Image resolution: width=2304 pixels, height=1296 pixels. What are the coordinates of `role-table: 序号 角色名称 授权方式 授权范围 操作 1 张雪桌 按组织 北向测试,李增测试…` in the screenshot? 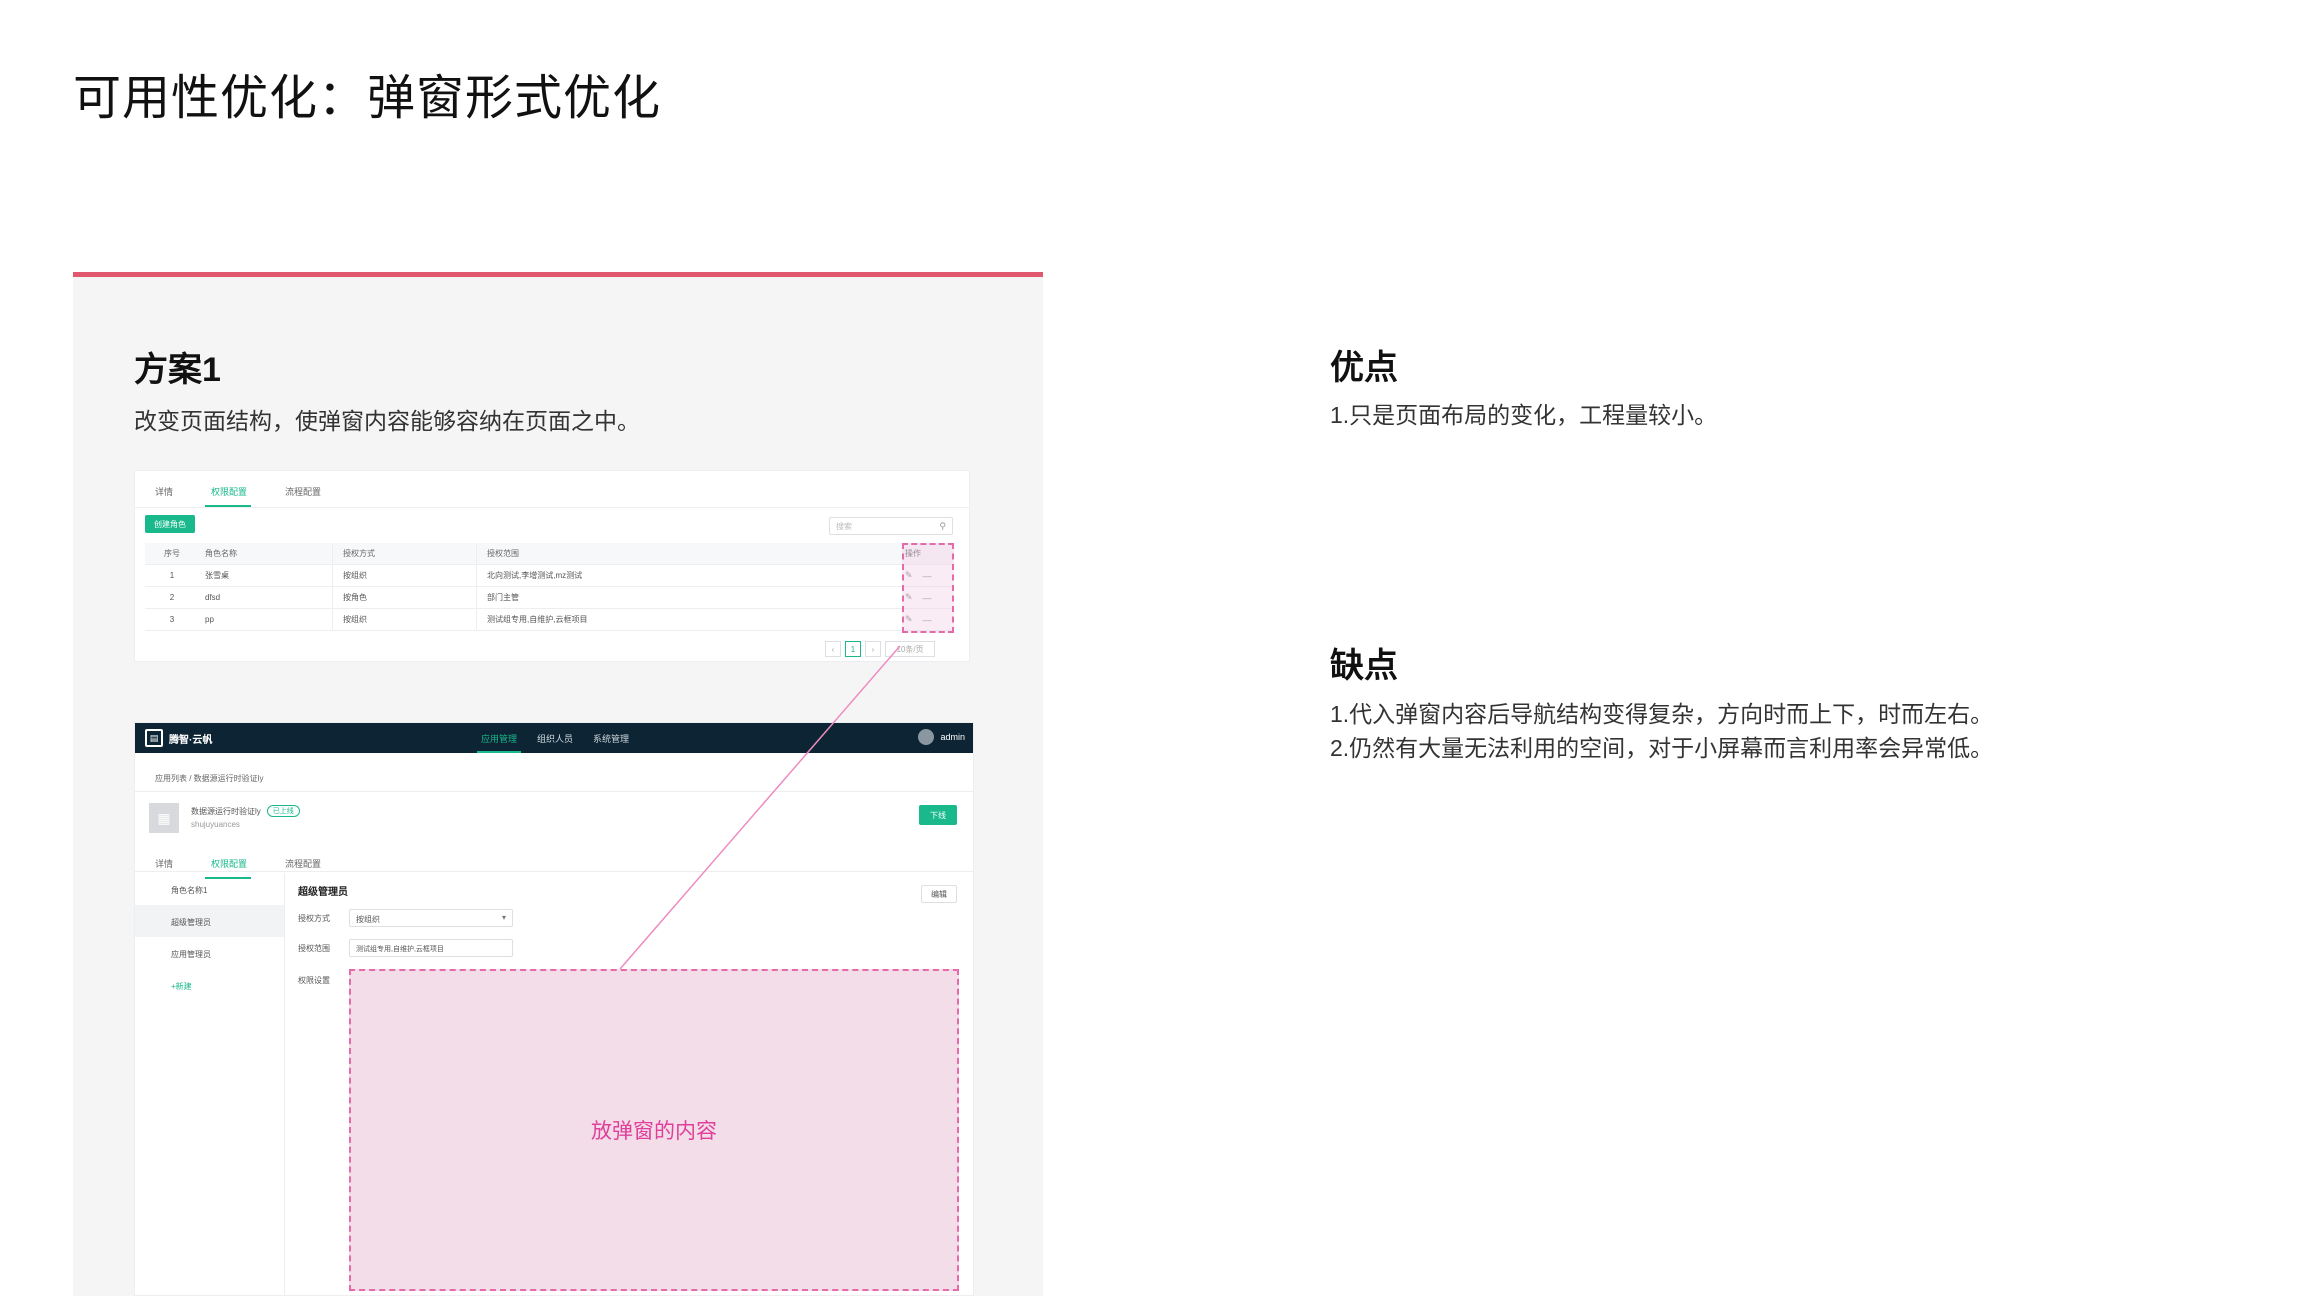 It's located at (549, 587).